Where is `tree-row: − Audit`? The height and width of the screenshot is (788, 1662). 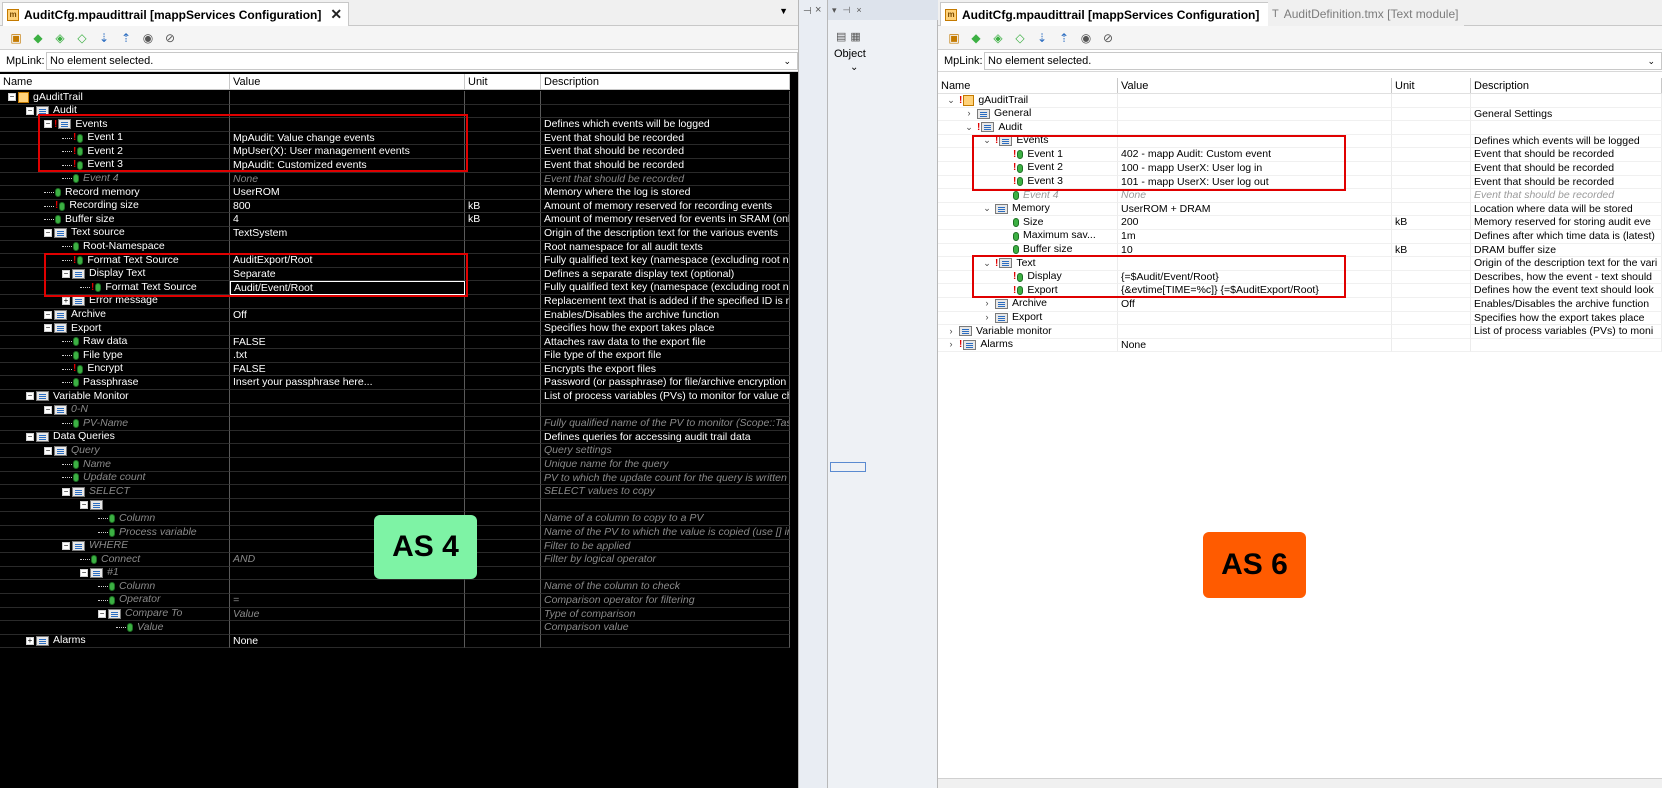 tree-row: − Audit is located at coordinates (395, 111).